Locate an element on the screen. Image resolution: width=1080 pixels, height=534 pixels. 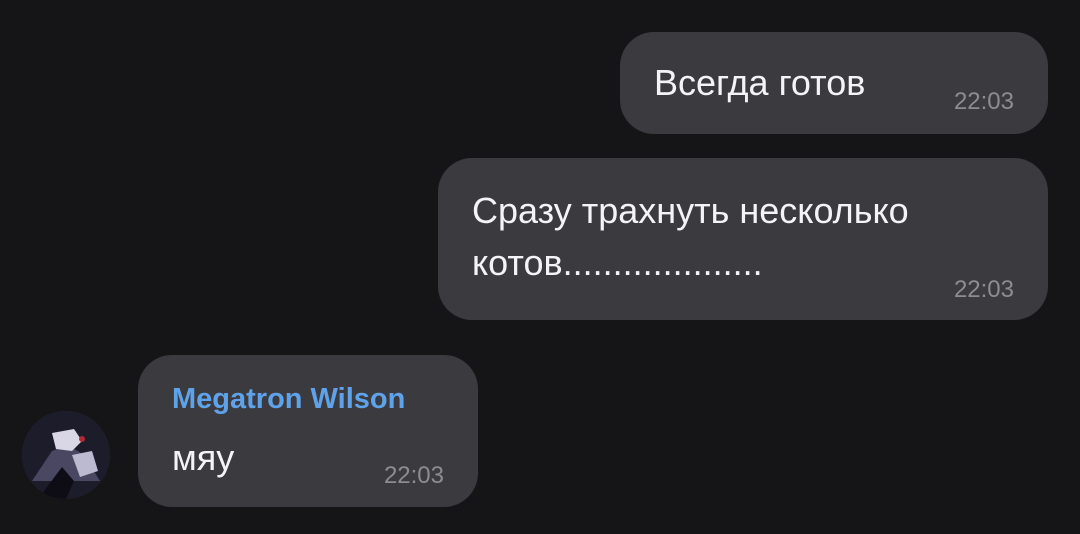
message-text: мяу is located at coordinates (203, 457).